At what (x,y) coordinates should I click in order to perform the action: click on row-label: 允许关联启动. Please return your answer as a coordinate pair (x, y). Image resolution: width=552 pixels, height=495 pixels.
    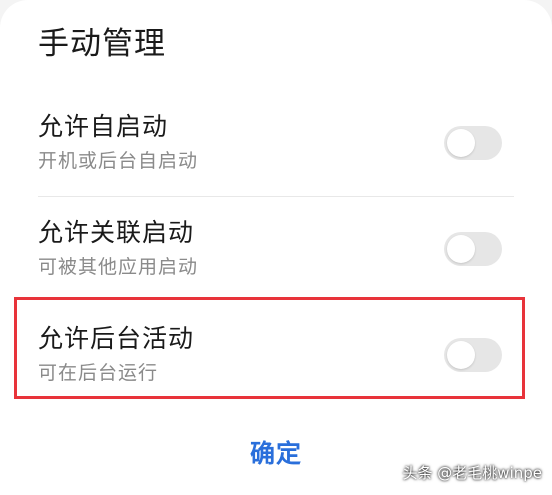
    Looking at the image, I should click on (116, 232).